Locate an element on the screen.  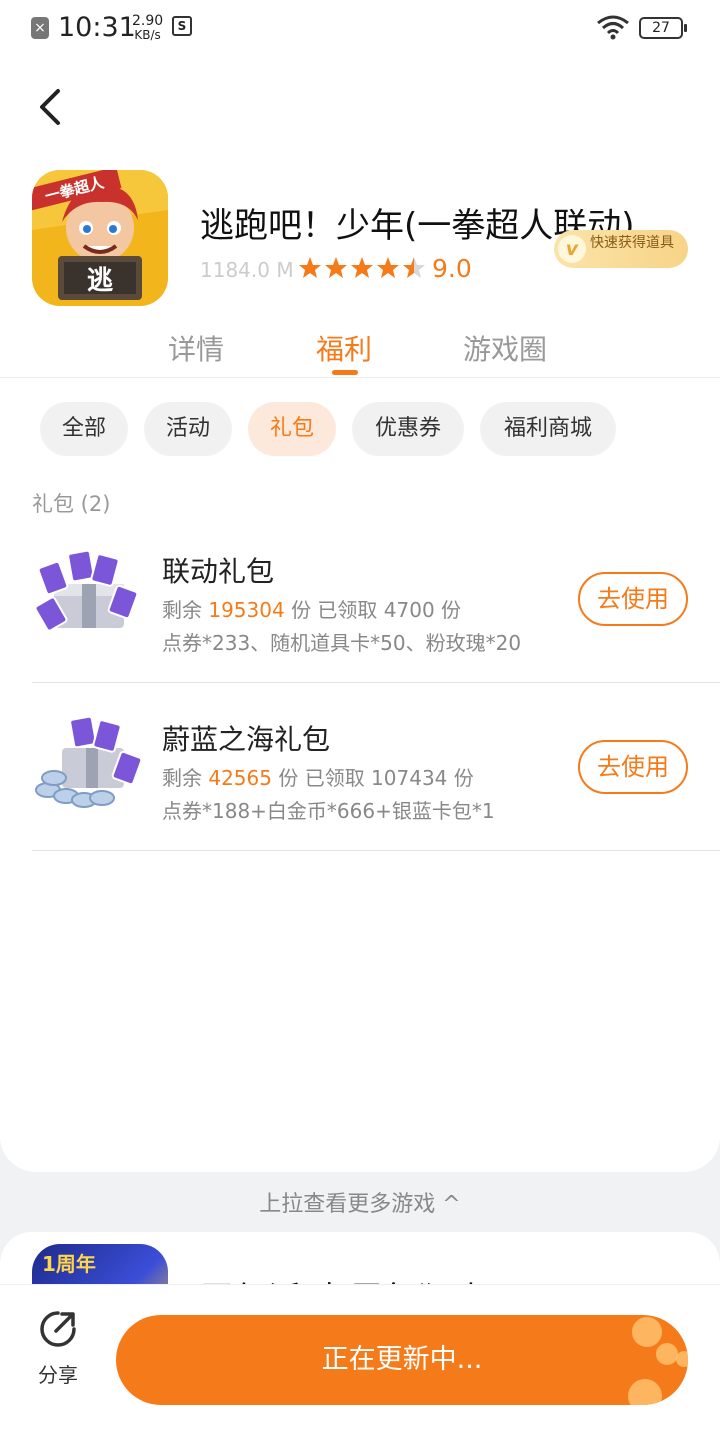
share-button: 分享 is located at coordinates (58, 1348).